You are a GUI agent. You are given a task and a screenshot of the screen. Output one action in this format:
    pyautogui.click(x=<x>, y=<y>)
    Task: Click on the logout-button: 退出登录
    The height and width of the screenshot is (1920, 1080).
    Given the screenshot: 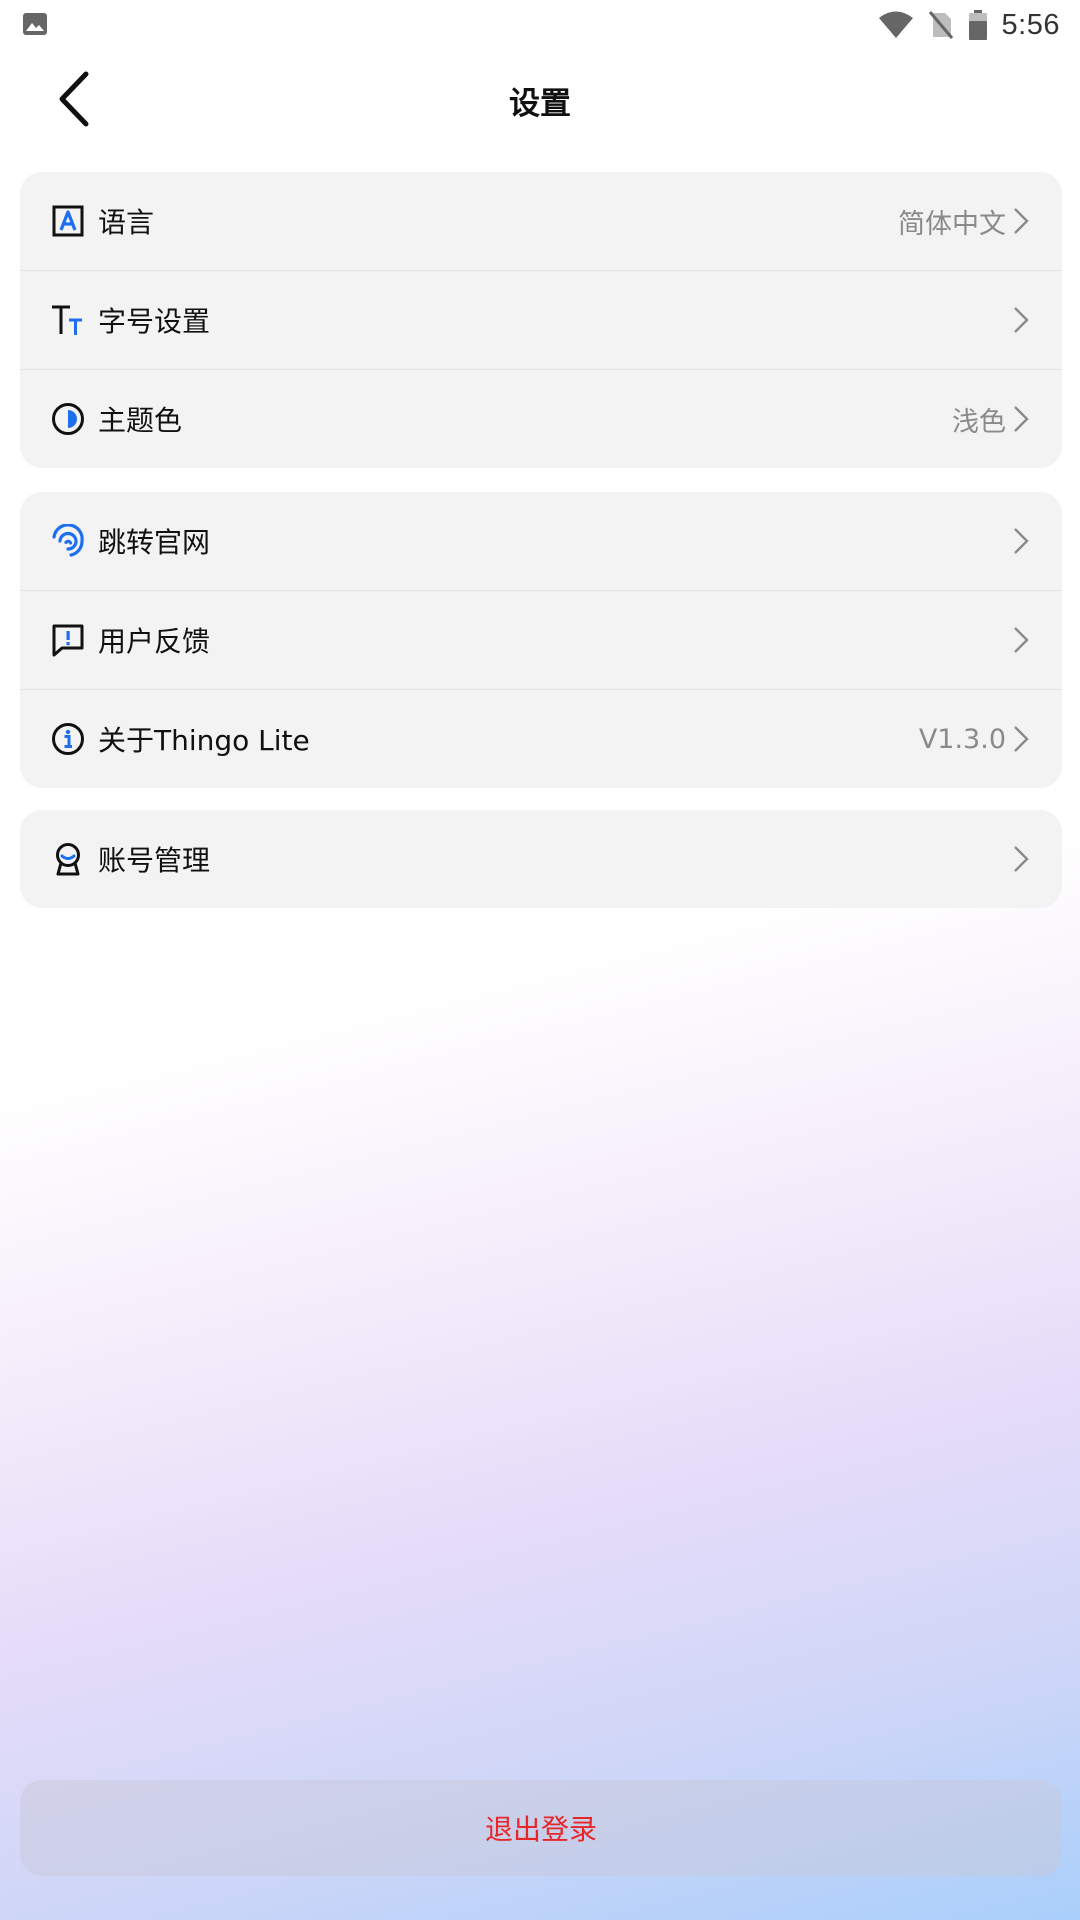 What is the action you would take?
    pyautogui.click(x=541, y=1828)
    